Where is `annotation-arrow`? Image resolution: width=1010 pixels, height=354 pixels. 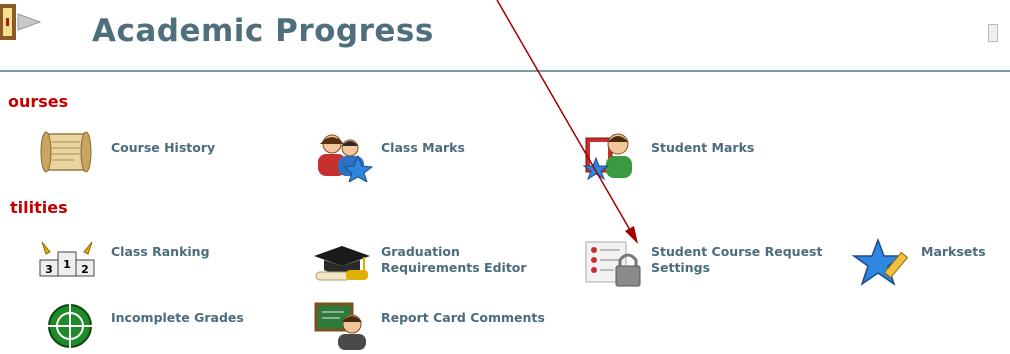
annotation-arrow is located at coordinates (567, 122).